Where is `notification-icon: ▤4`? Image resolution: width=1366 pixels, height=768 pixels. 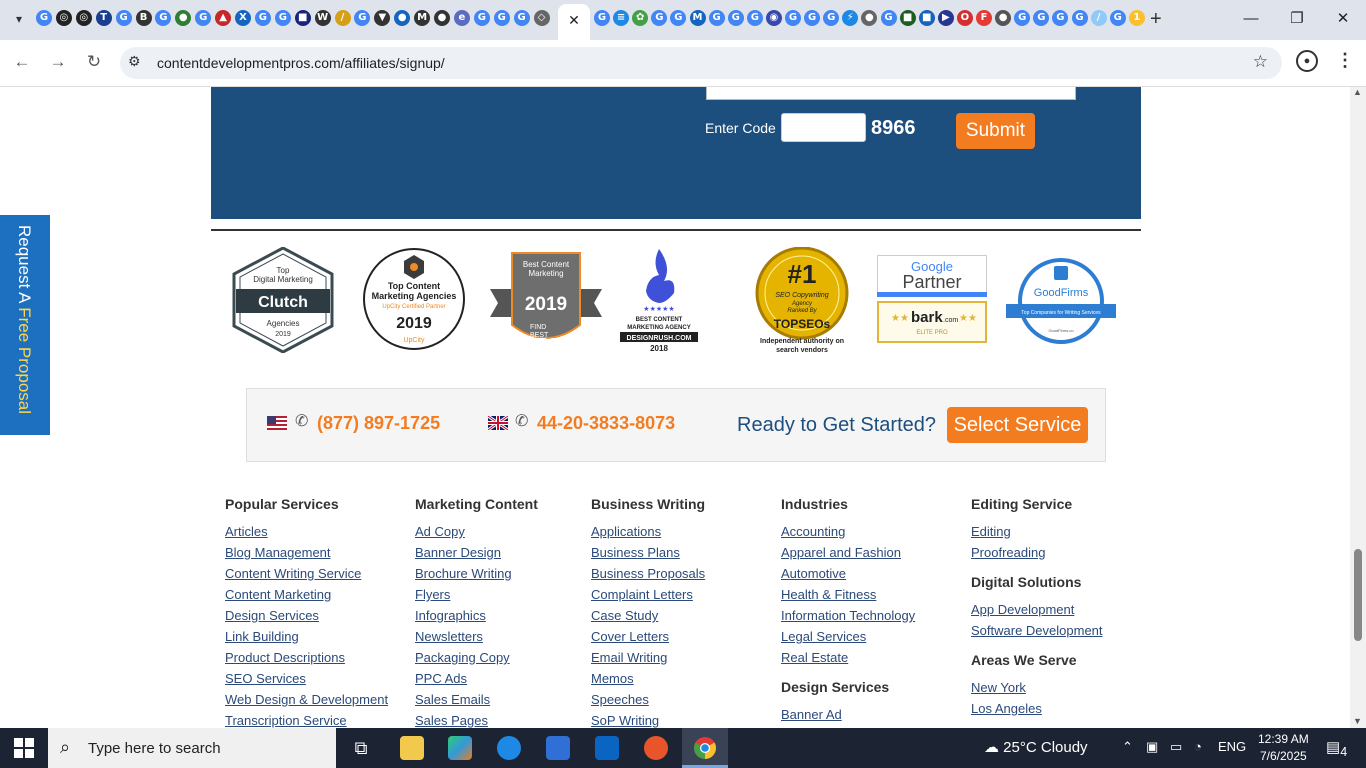
notification-icon: ▤4 is located at coordinates (1336, 748).